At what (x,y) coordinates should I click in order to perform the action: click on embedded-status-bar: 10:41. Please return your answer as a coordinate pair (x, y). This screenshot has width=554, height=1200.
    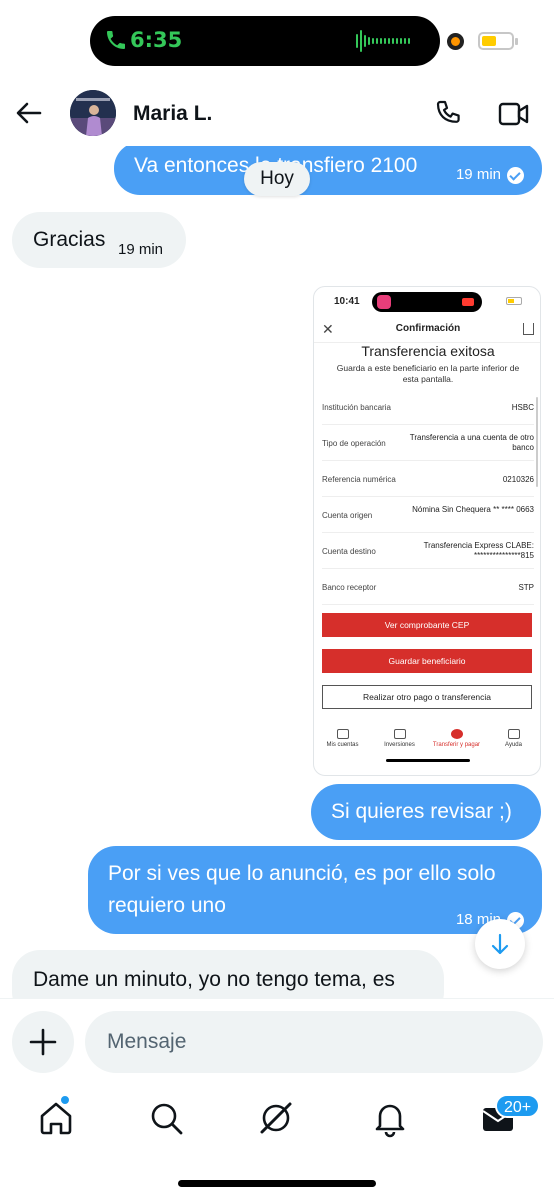
    Looking at the image, I should click on (427, 302).